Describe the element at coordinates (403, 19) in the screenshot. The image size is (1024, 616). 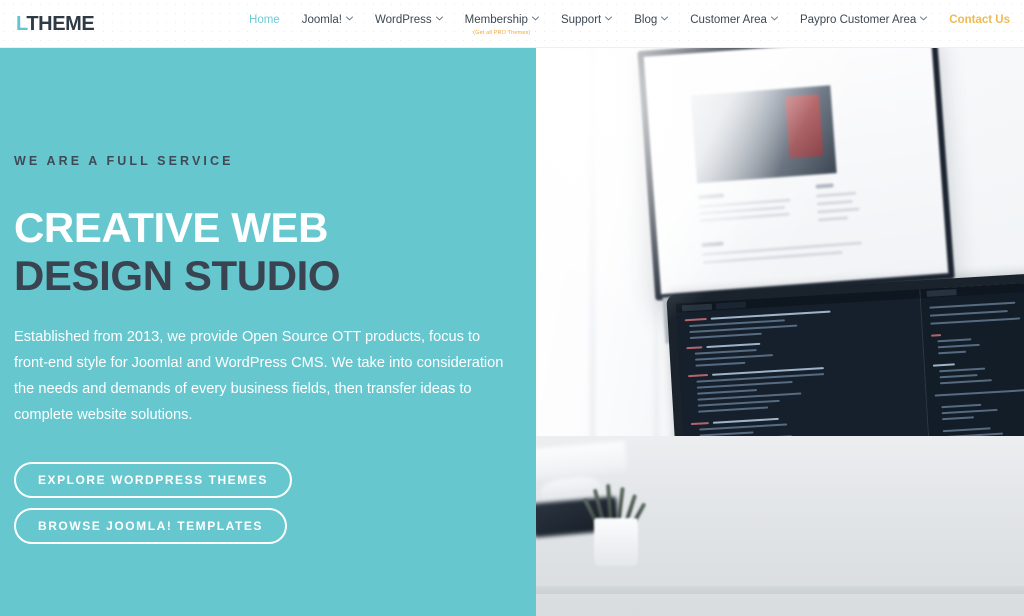
I see `nav-item-label: WordPress` at that location.